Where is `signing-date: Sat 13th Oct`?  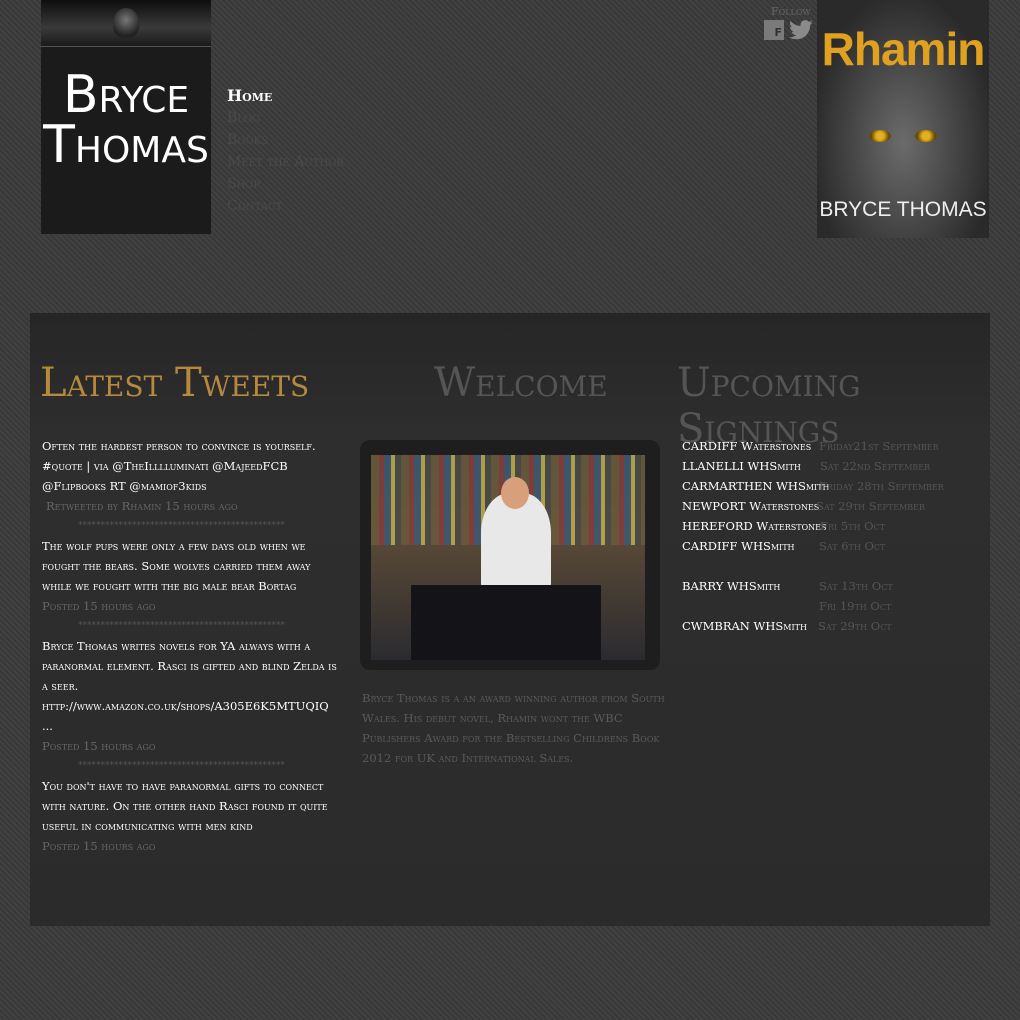
signing-date: Sat 13th Oct is located at coordinates (856, 586).